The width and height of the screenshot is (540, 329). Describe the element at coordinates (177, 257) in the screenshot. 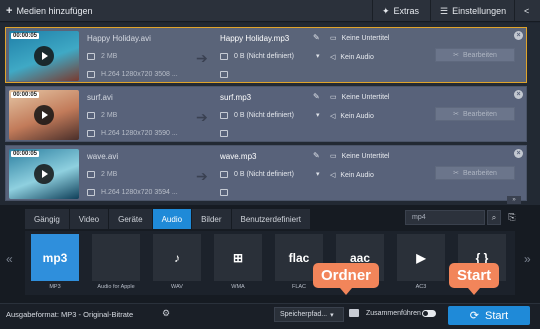

I see `format-icon: ♪` at that location.